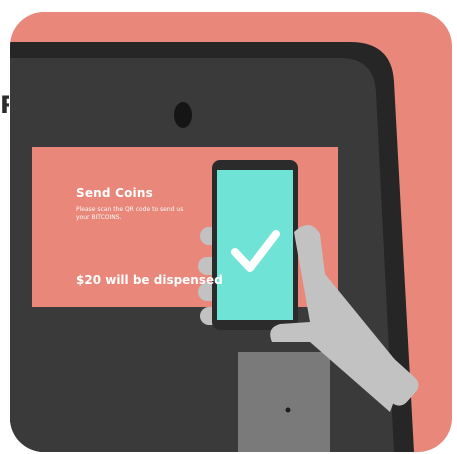  I want to click on screen-amount: $20 will be dispensed, so click(149, 280).